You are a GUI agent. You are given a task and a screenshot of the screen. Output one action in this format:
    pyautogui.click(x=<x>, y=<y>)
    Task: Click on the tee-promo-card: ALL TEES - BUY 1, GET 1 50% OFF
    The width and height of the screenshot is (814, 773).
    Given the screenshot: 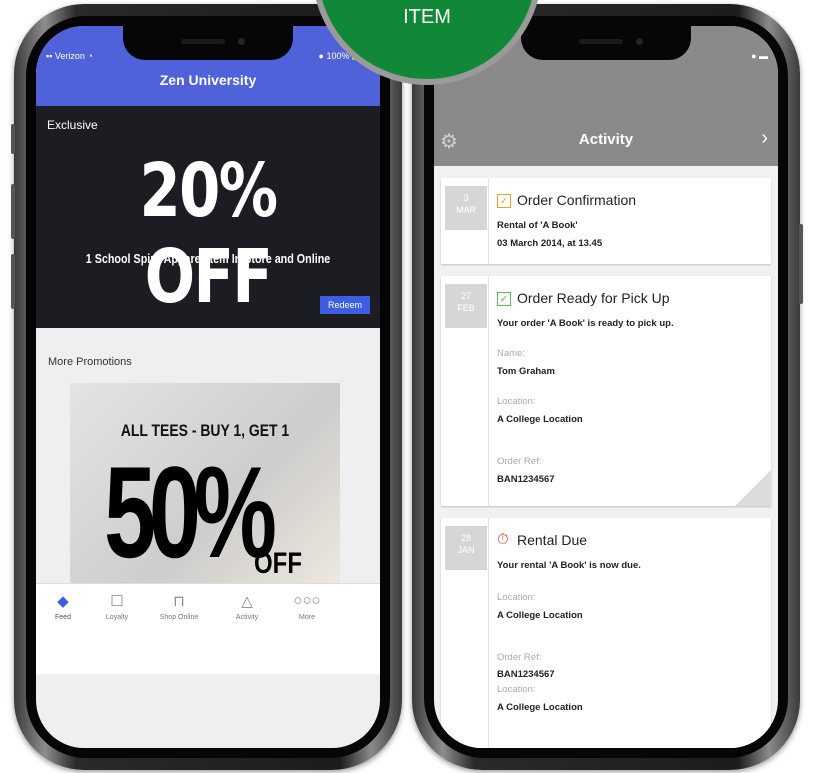 What is the action you would take?
    pyautogui.click(x=205, y=483)
    